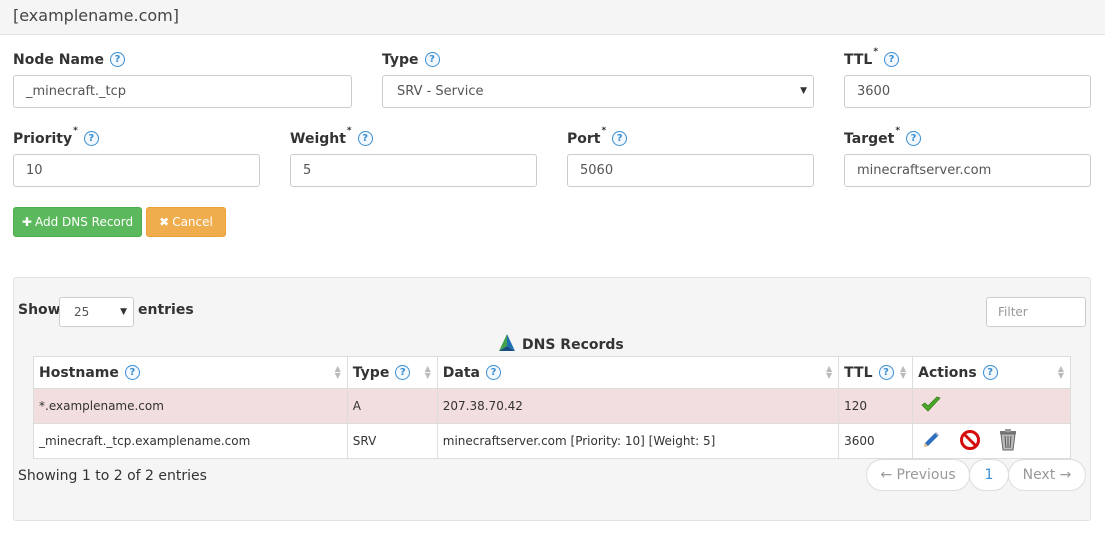  I want to click on type-label: Type ?, so click(411, 60).